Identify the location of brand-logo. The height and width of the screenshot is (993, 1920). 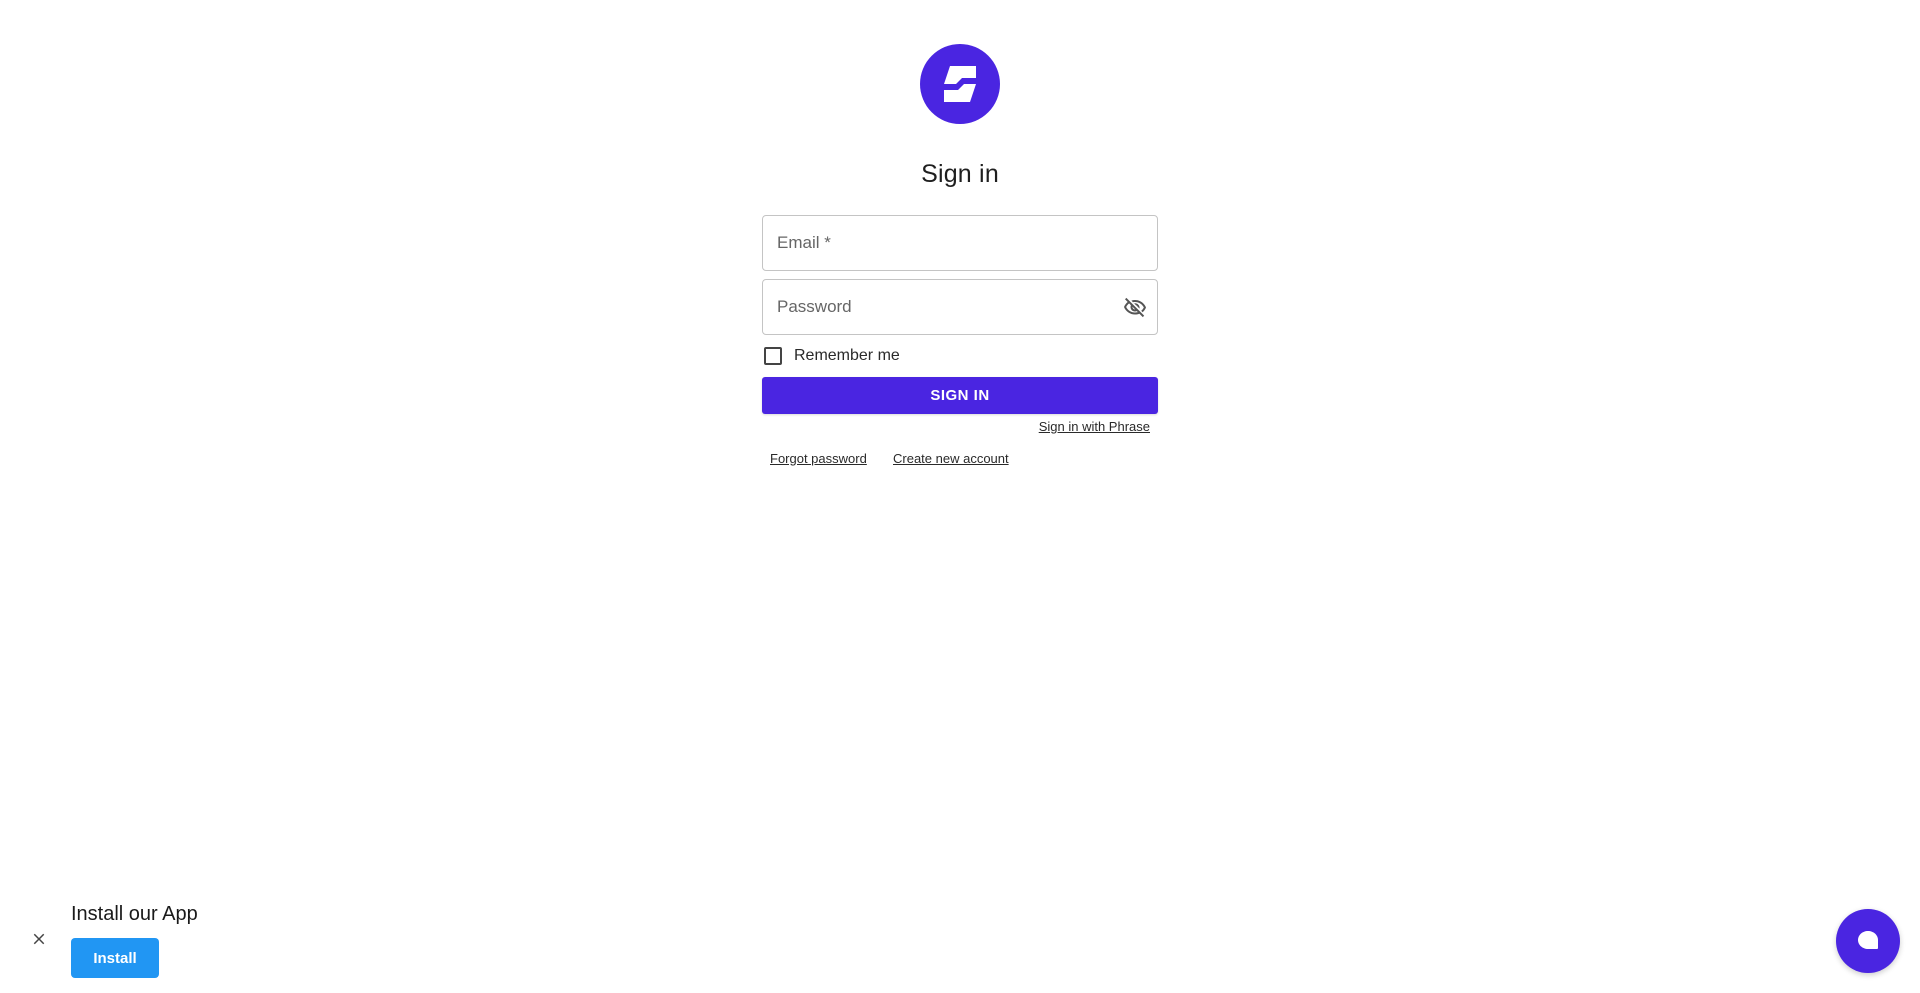
(960, 84).